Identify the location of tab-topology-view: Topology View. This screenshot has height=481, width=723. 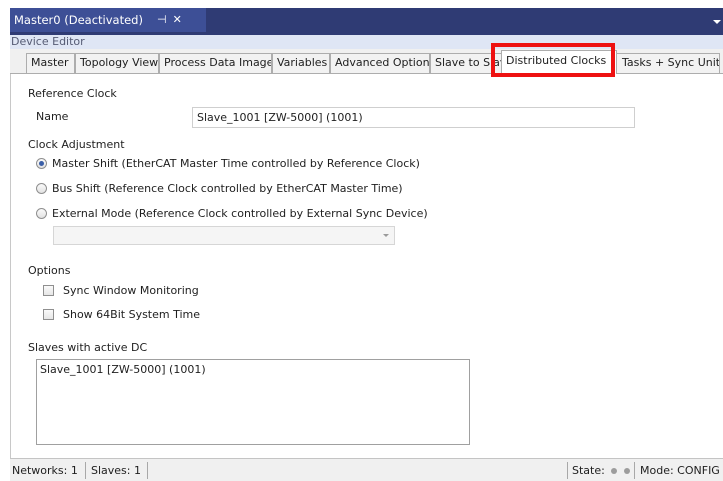
(117, 63).